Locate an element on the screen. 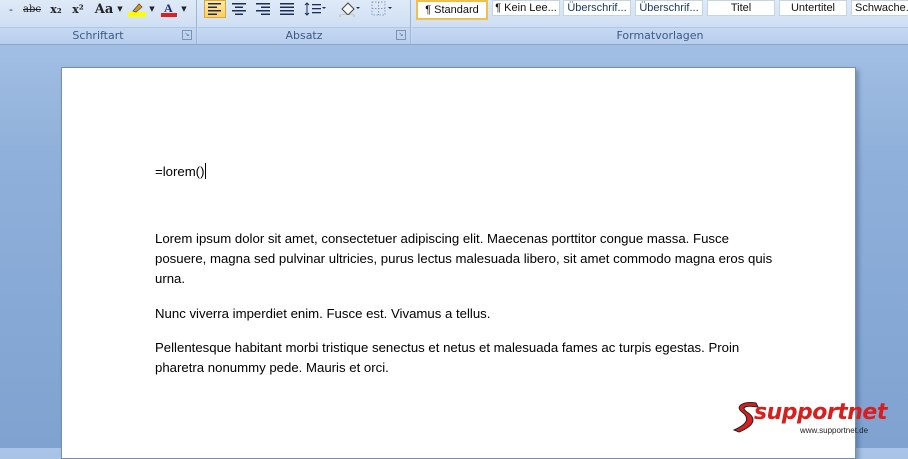 The width and height of the screenshot is (908, 459). align-center-icon is located at coordinates (239, 9).